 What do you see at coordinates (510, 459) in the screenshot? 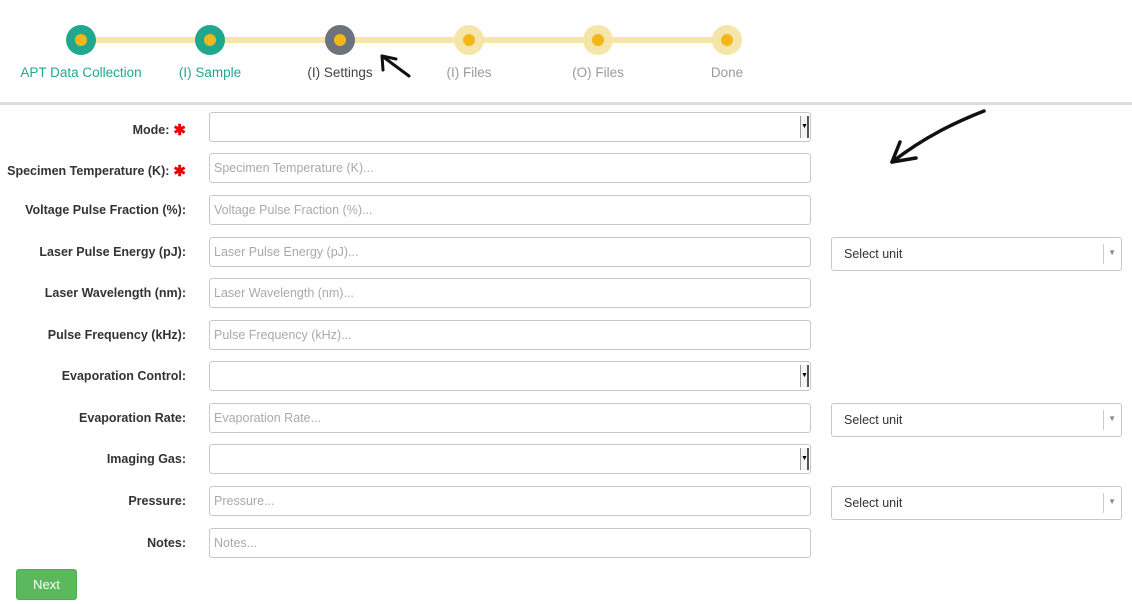
I see `imaging-gas-select: ▼` at bounding box center [510, 459].